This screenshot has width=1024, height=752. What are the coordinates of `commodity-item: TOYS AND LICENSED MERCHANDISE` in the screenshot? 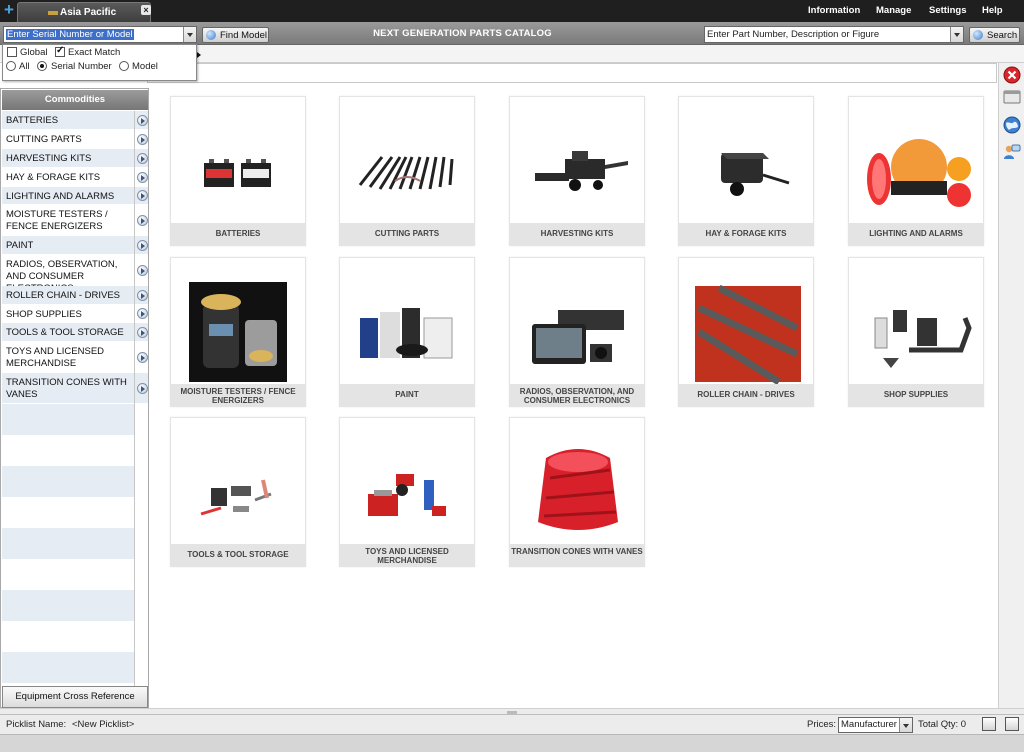 It's located at (75, 357).